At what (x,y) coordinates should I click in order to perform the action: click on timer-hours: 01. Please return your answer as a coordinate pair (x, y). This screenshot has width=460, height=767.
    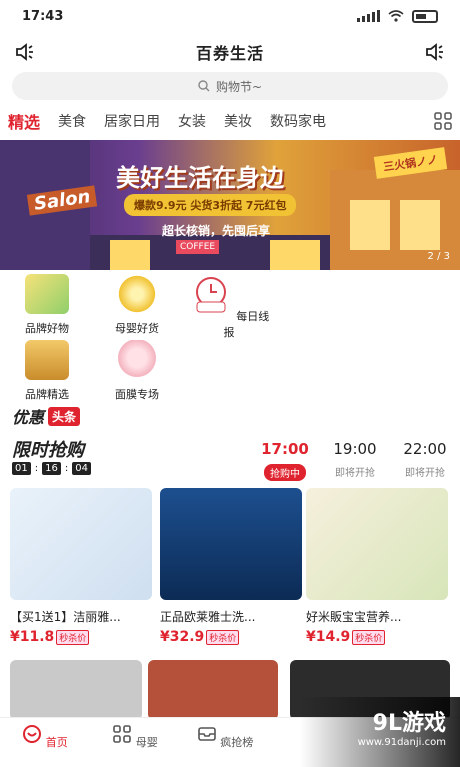
    Looking at the image, I should click on (21, 468).